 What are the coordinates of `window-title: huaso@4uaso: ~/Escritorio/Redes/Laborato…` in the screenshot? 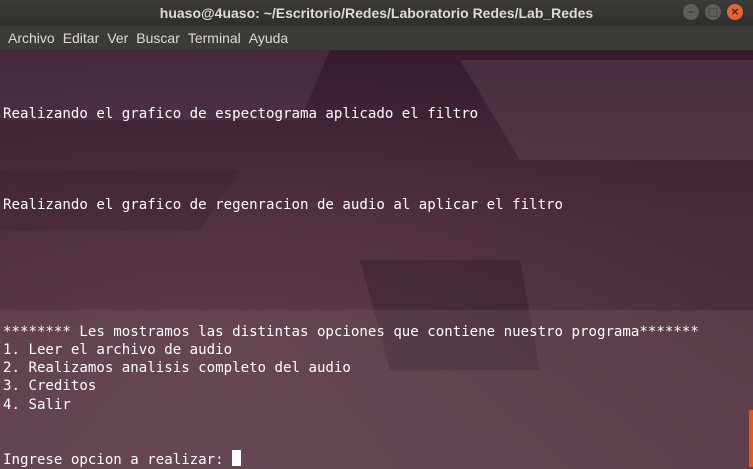 It's located at (376, 13).